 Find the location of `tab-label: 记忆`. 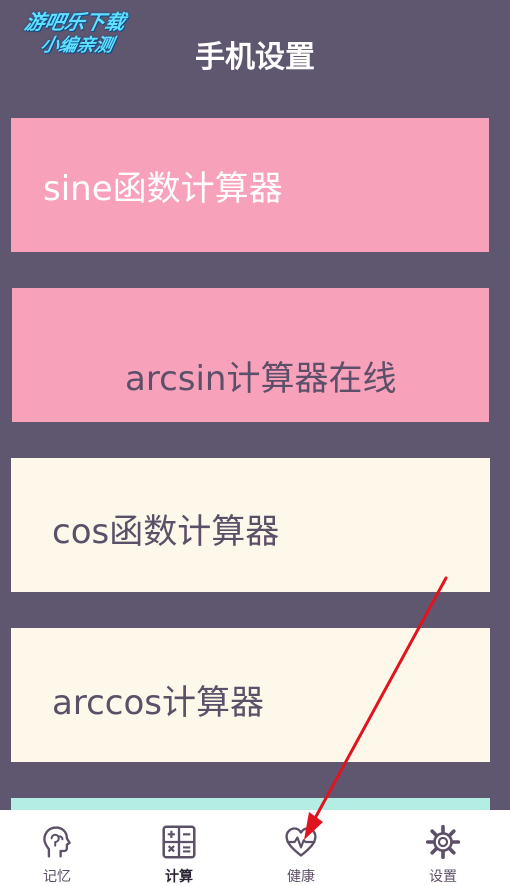

tab-label: 记忆 is located at coordinates (57, 877).